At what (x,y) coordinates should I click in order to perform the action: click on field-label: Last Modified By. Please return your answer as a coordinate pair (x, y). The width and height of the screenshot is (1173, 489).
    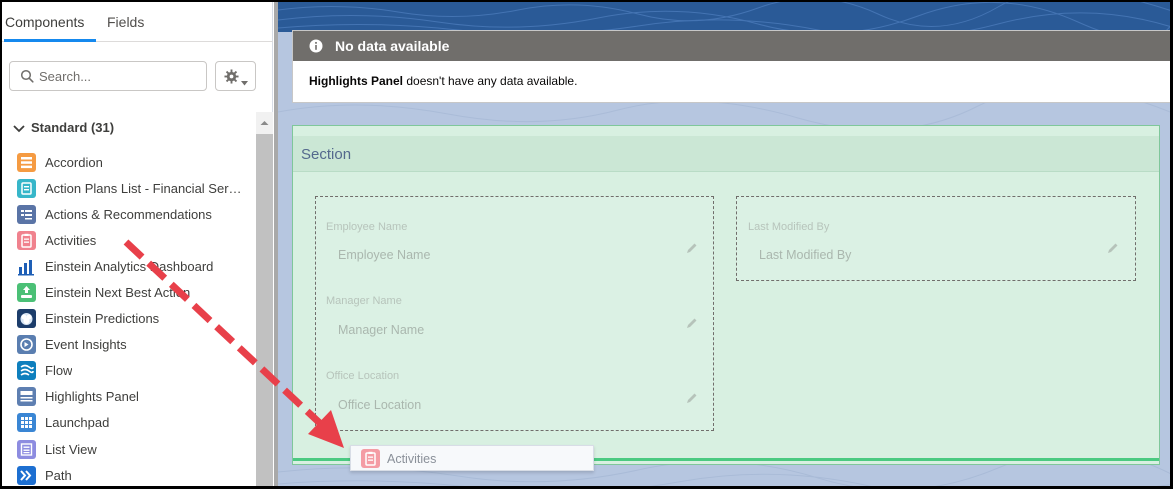
    Looking at the image, I should click on (789, 227).